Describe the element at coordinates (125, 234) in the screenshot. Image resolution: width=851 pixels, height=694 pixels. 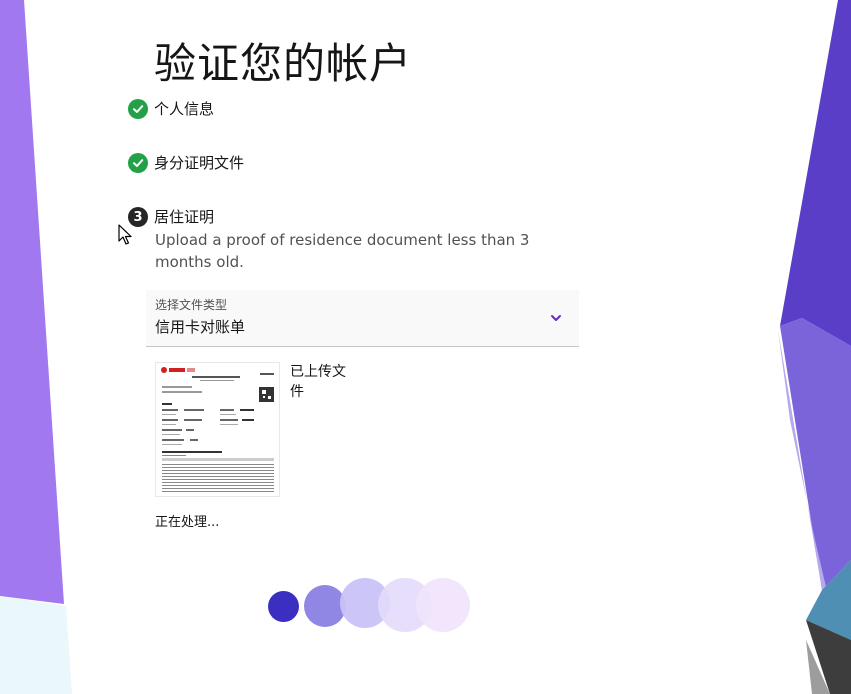
I see `mouse-cursor-icon` at that location.